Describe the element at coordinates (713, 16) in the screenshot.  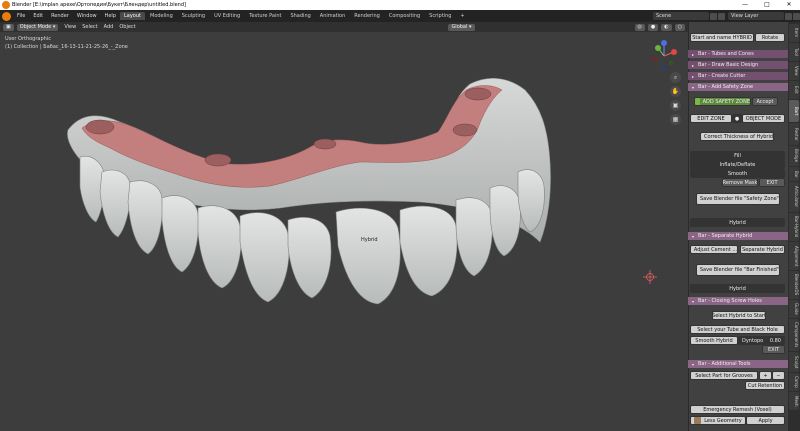
I see `new-scene-icon` at that location.